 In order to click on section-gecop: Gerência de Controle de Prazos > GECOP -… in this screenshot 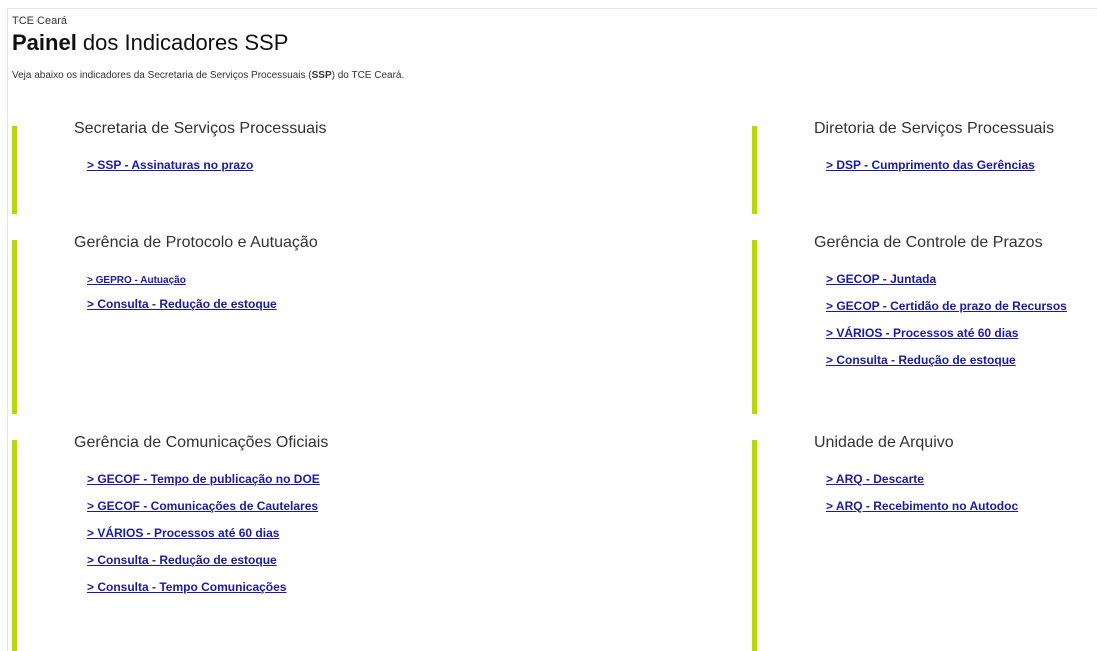, I will do `click(922, 324)`.